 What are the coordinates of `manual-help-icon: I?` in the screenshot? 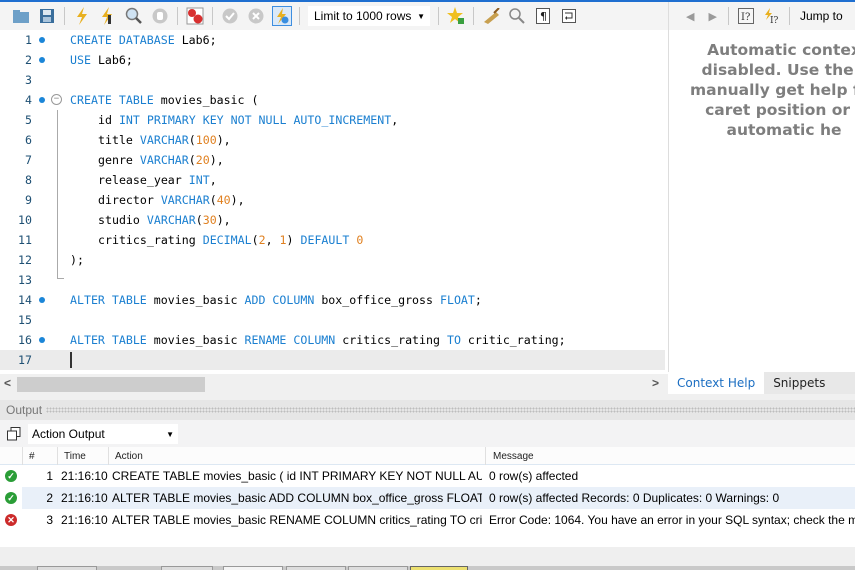 It's located at (746, 16).